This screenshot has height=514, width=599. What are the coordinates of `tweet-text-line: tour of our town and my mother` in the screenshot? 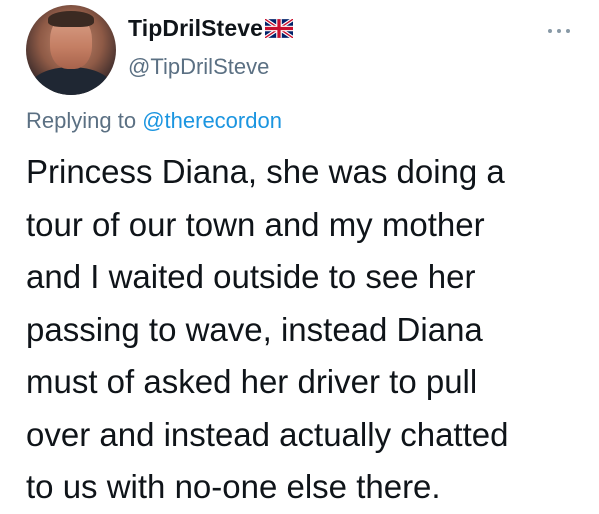 It's located at (255, 224).